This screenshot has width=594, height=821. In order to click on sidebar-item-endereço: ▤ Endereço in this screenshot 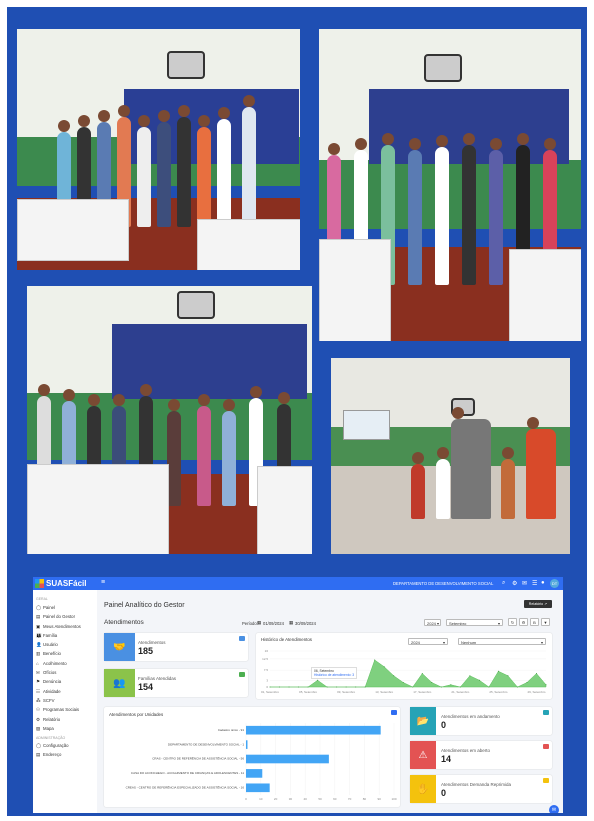, I will do `click(65, 754)`.